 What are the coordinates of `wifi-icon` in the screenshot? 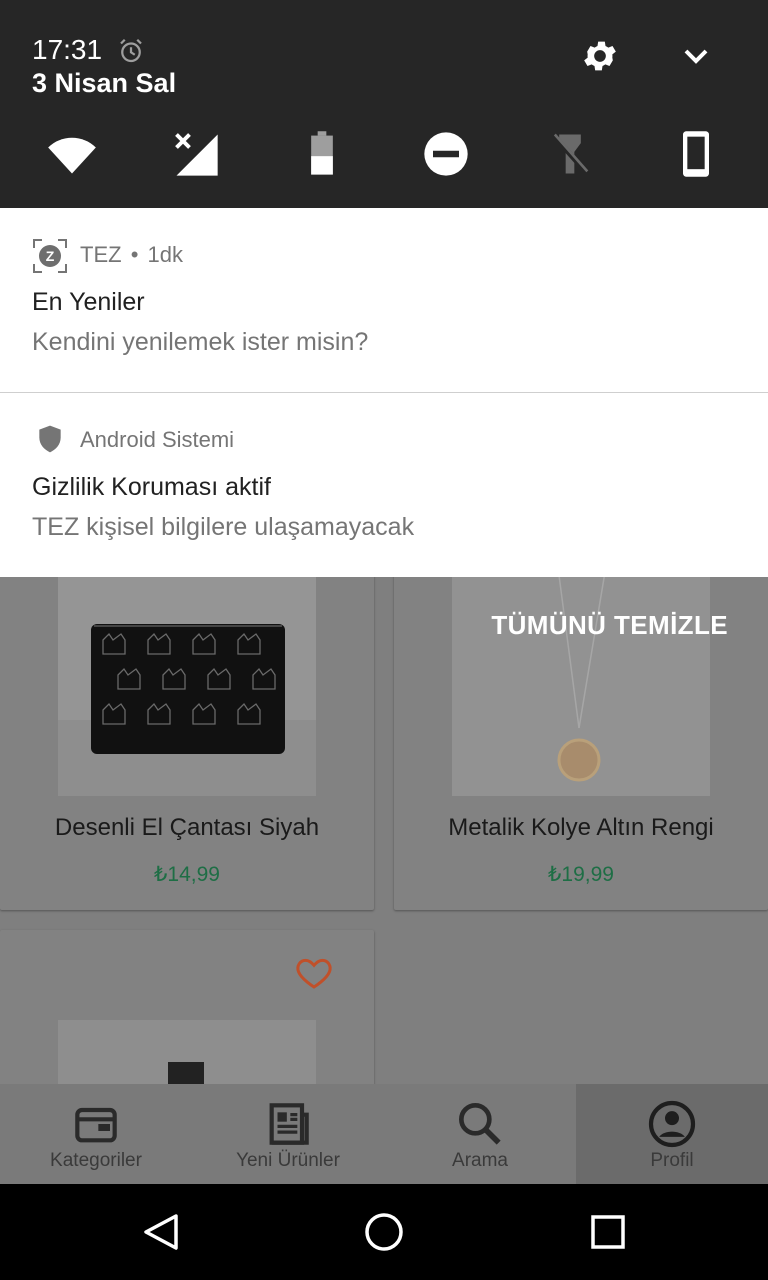 It's located at (72, 154).